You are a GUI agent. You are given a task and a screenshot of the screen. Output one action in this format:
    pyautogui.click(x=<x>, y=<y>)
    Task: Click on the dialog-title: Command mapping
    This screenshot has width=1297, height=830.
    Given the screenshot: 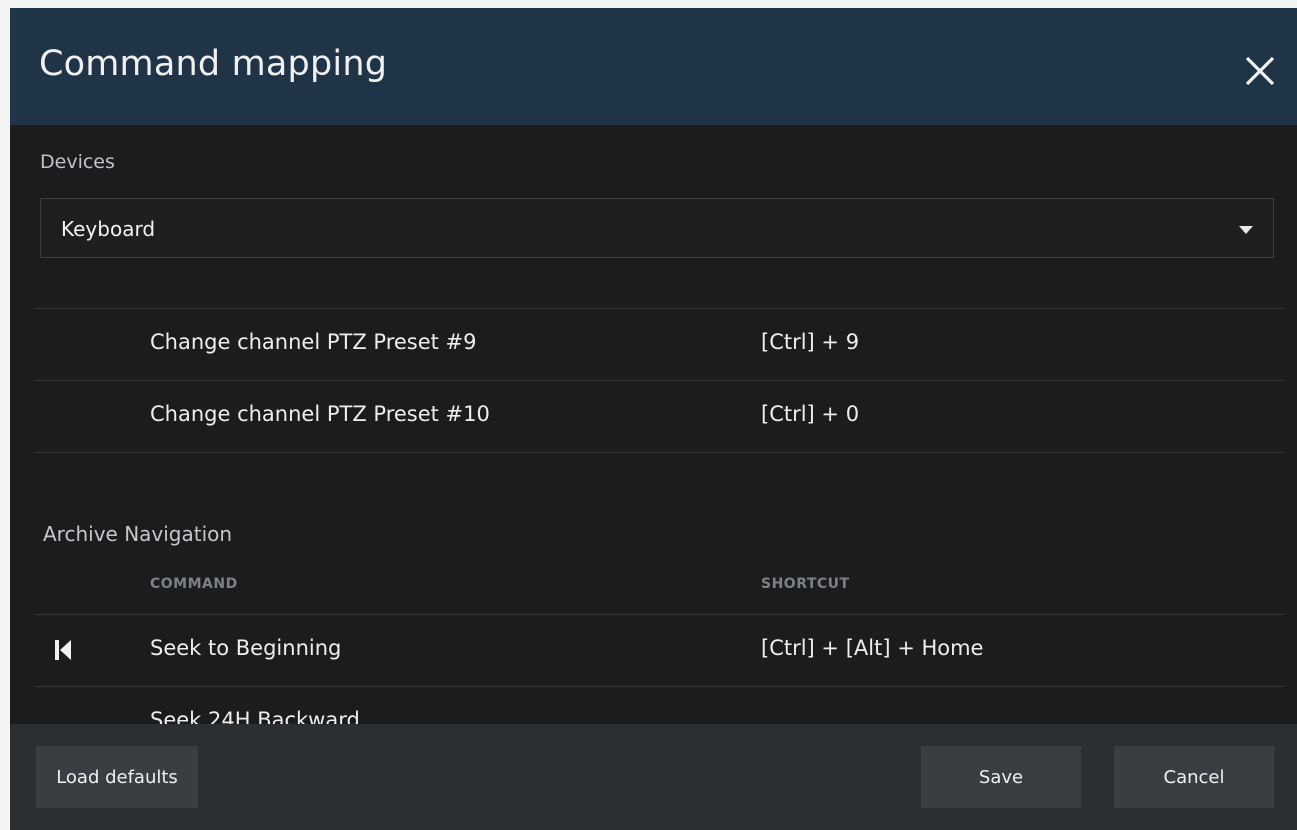 What is the action you would take?
    pyautogui.click(x=213, y=64)
    